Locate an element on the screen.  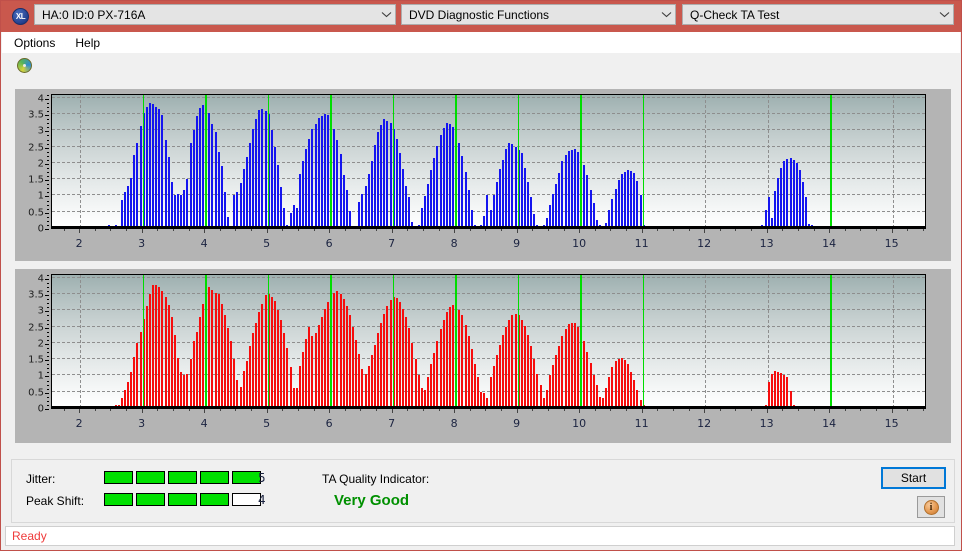
y-axis-tick-label: 1 is located at coordinates (40, 376).